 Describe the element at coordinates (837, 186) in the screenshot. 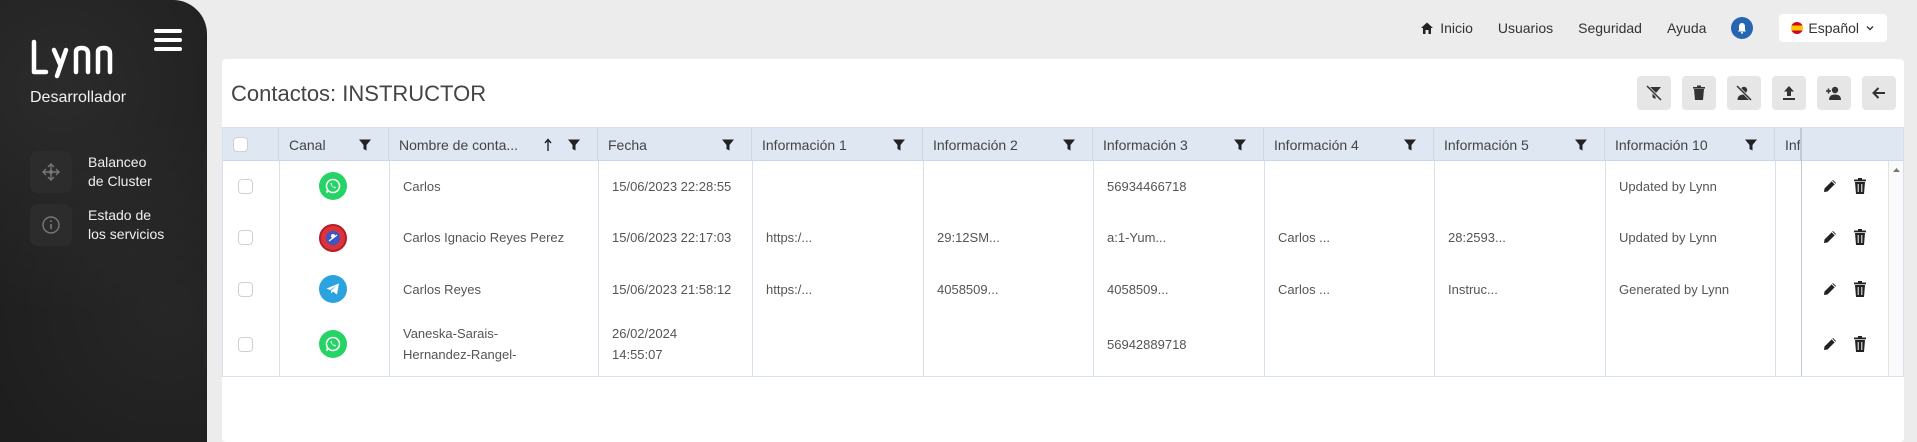

I see `cell-info1` at that location.